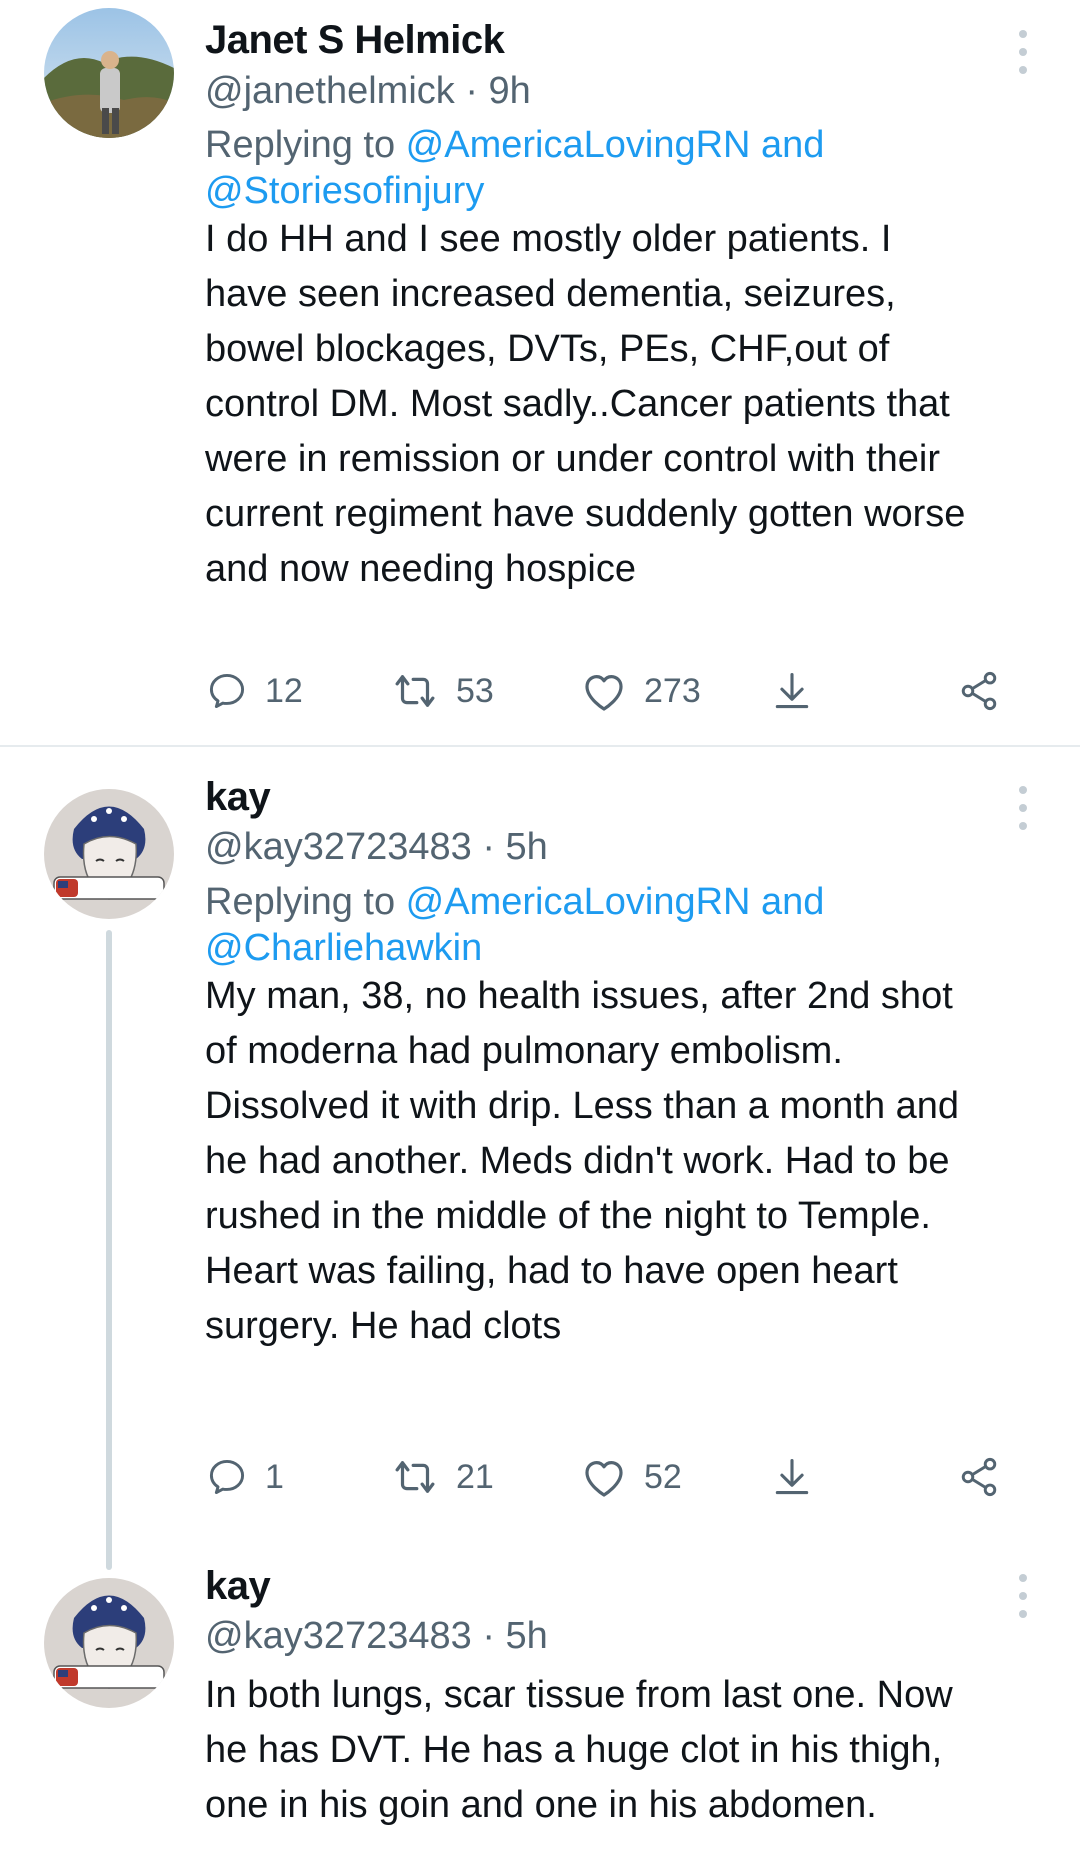 The width and height of the screenshot is (1080, 1876). I want to click on thread-connector-line, so click(109, 1250).